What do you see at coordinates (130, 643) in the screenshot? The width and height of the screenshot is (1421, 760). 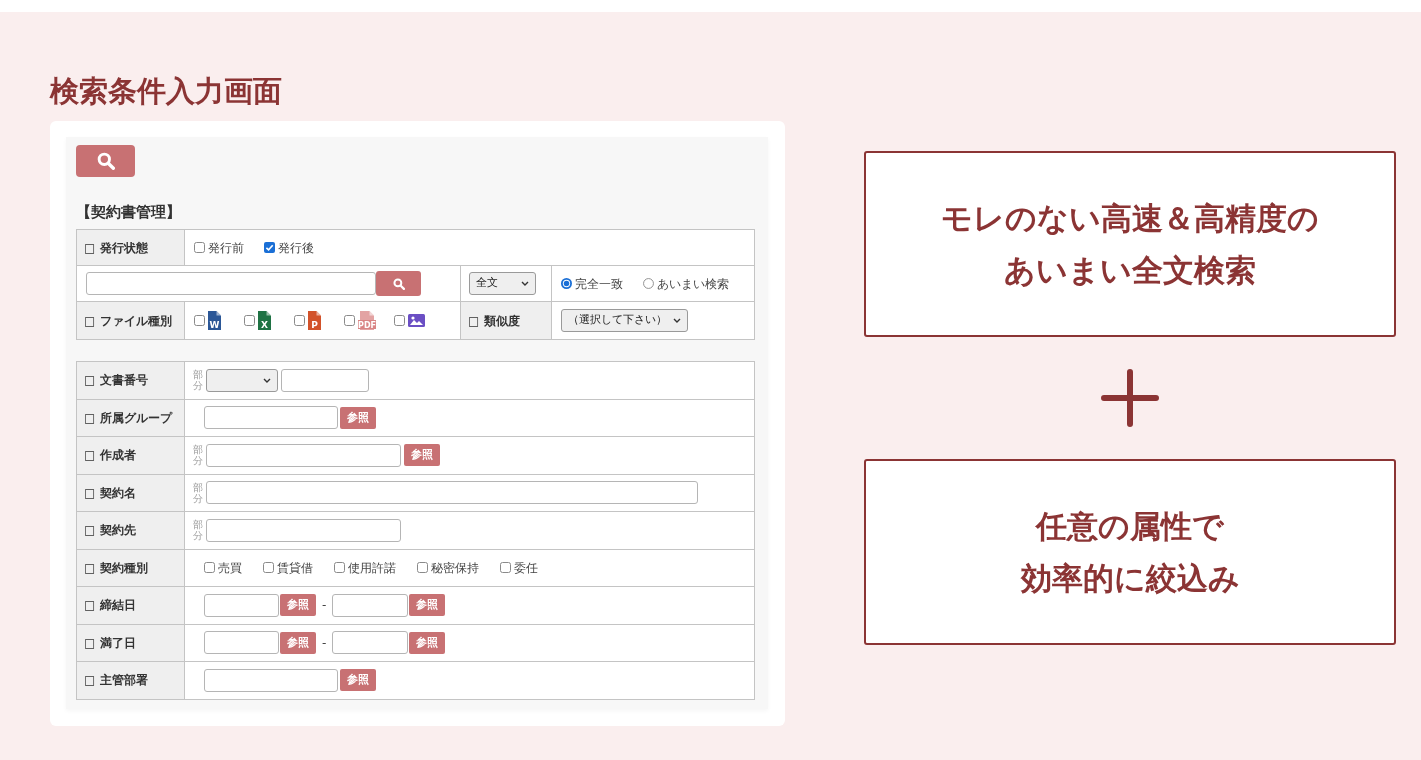 I see `field-label: □ 満了日` at bounding box center [130, 643].